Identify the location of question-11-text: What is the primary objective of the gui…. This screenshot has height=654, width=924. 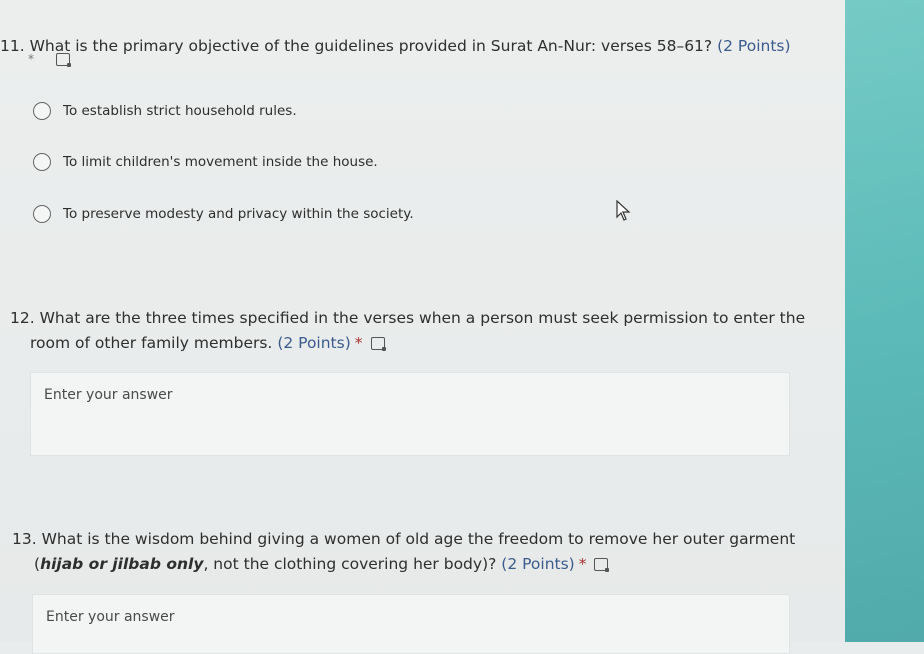
(371, 46).